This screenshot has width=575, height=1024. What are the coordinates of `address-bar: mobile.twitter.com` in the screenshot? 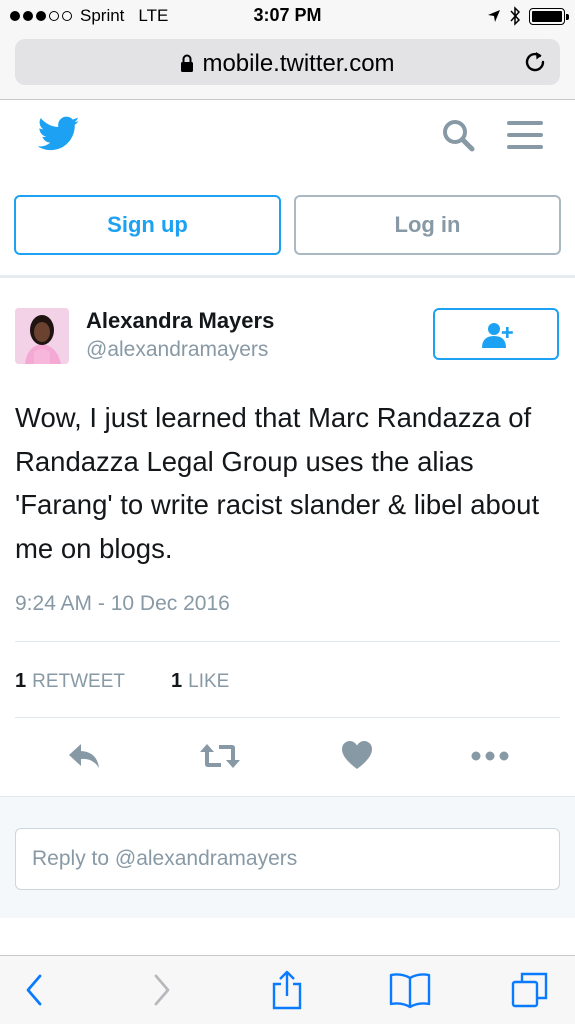 It's located at (287, 62).